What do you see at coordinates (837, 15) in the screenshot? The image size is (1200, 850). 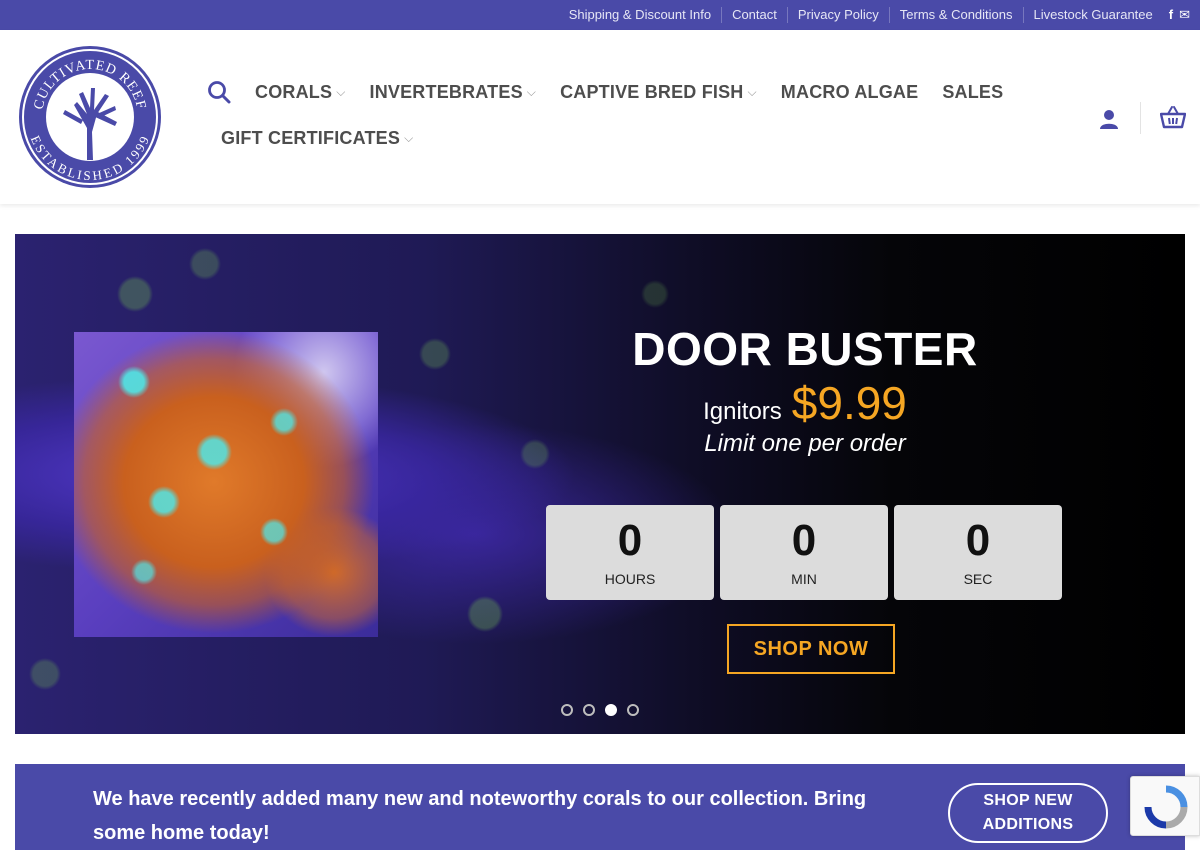 I see `privacy-policy-link: Privacy Policy` at bounding box center [837, 15].